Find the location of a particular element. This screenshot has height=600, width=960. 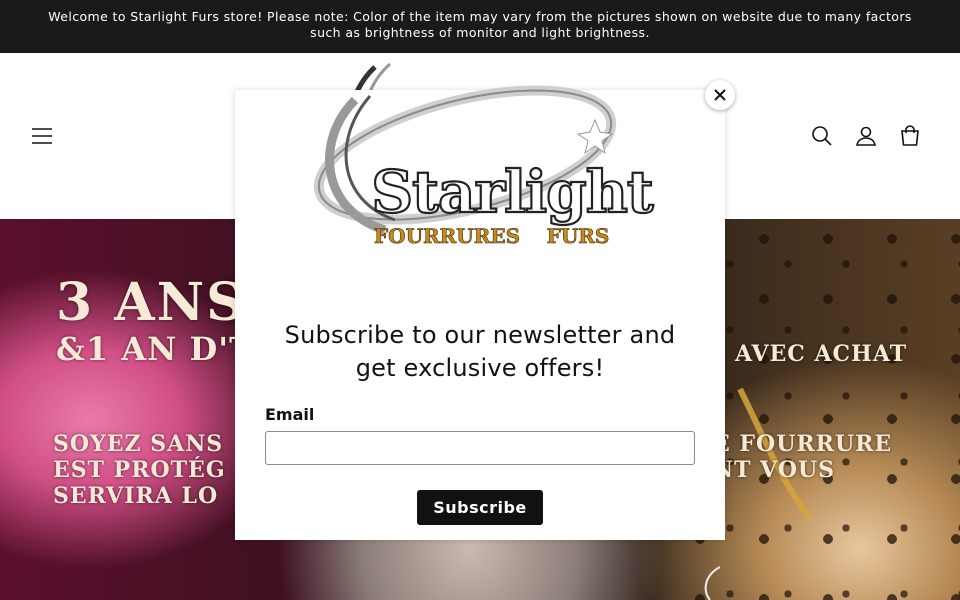

menu-icon is located at coordinates (42, 136).